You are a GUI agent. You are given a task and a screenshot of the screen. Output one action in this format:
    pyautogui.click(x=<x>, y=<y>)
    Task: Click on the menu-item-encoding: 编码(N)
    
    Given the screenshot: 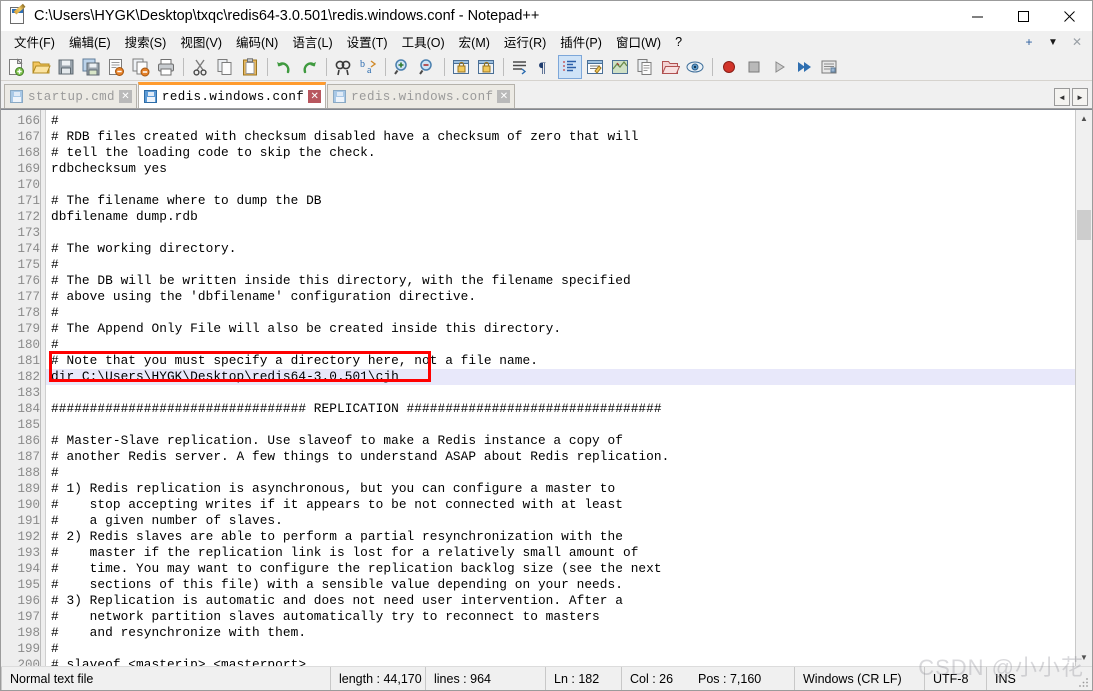 What is the action you would take?
    pyautogui.click(x=257, y=41)
    